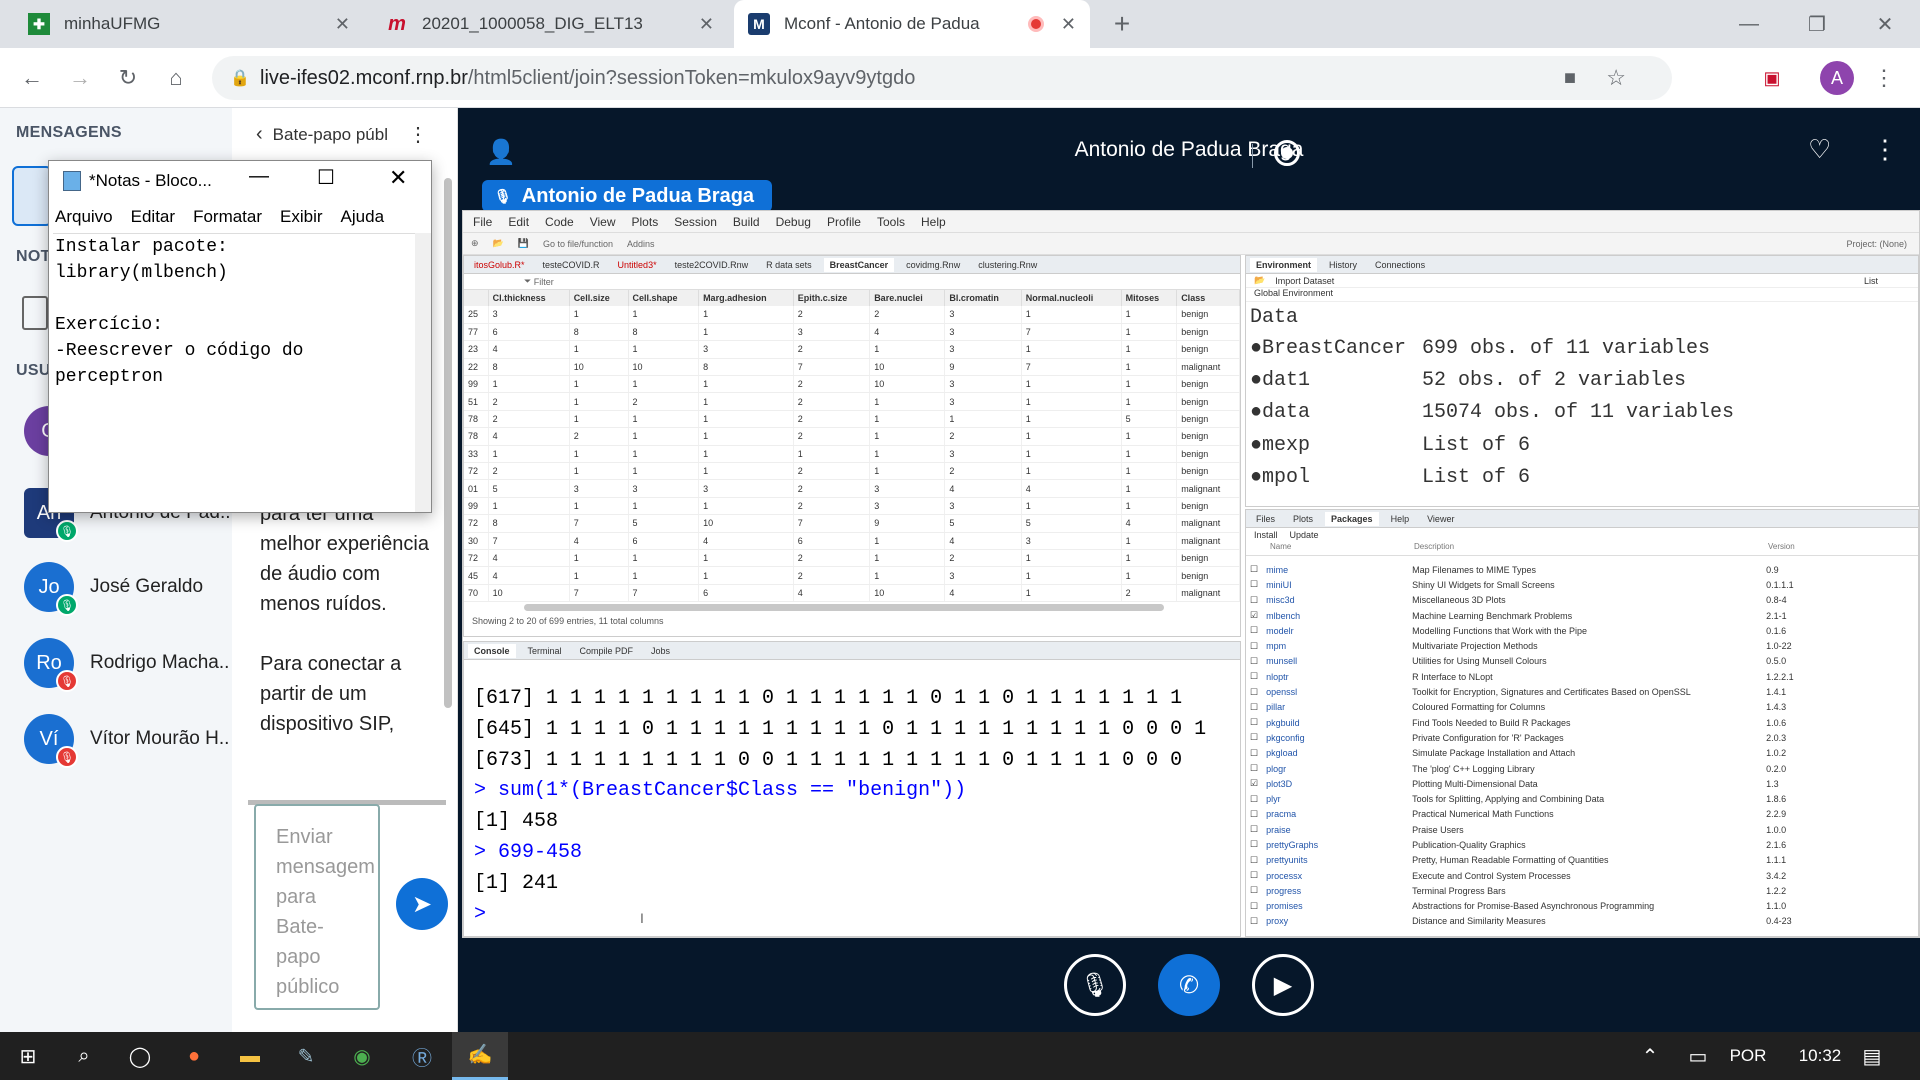 The height and width of the screenshot is (1080, 1920). What do you see at coordinates (789, 265) in the screenshot?
I see `editor-tab: R data sets` at bounding box center [789, 265].